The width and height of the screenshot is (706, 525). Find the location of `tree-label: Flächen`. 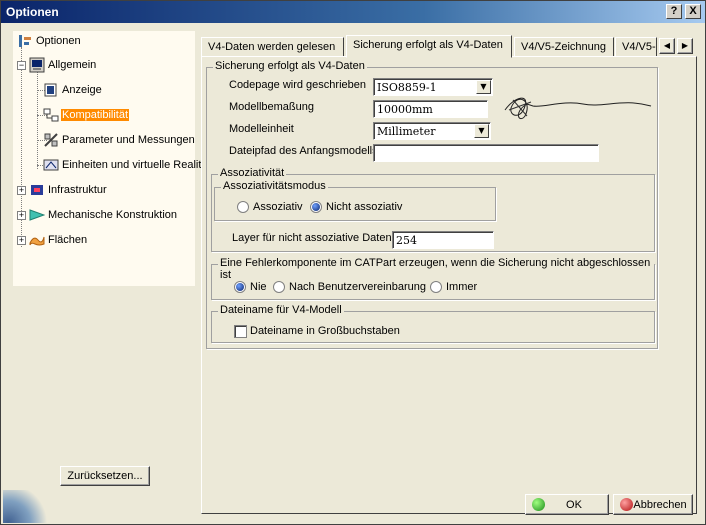

tree-label: Flächen is located at coordinates (68, 240).